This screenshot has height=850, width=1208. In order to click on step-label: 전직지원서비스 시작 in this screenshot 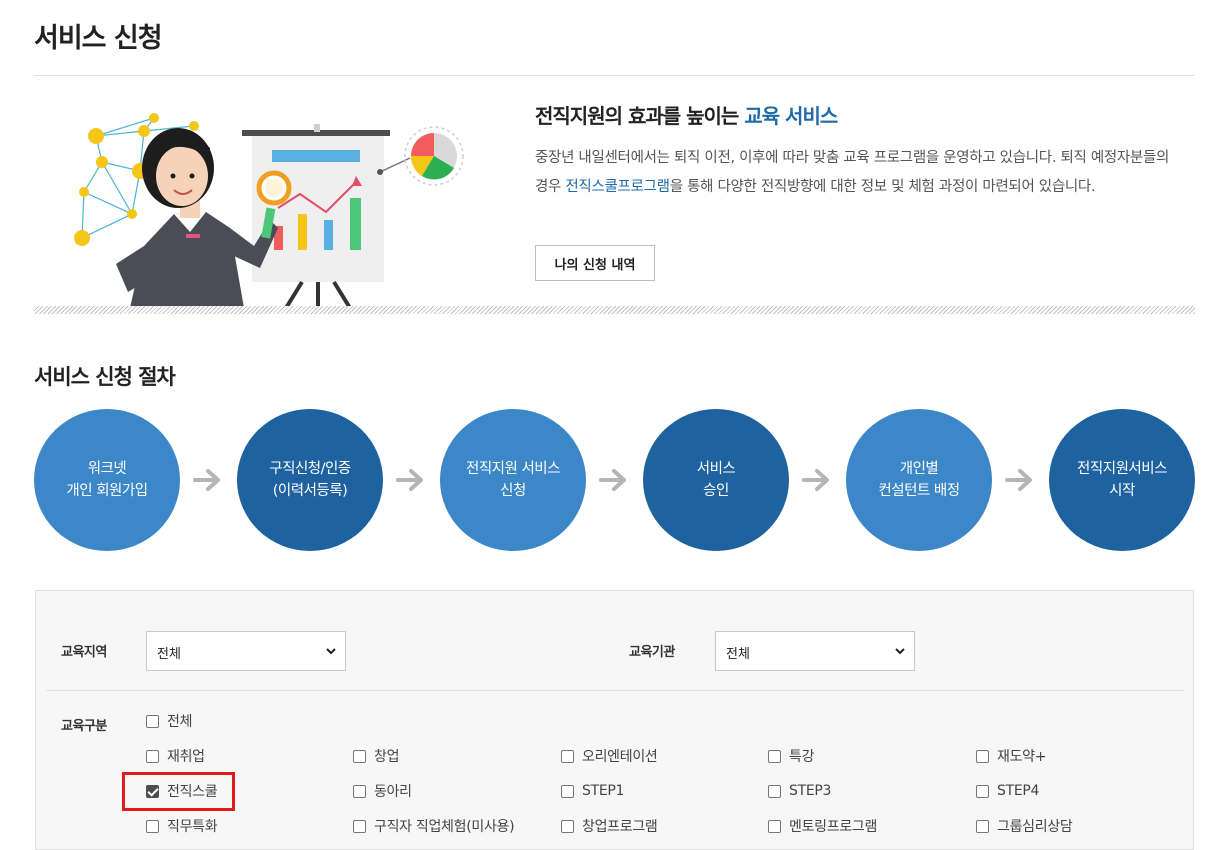, I will do `click(1122, 480)`.